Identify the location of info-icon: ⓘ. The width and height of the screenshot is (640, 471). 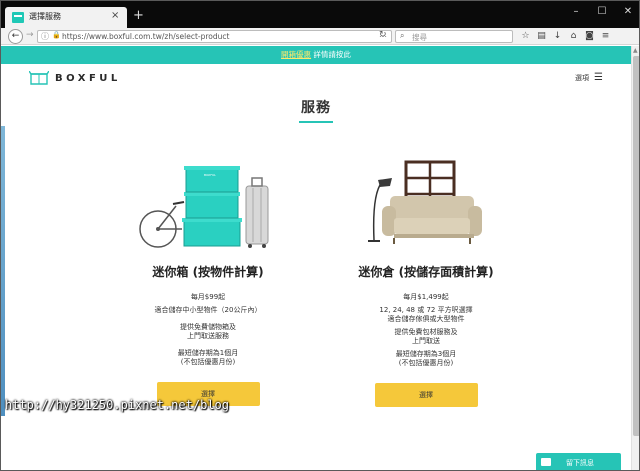
(45, 36).